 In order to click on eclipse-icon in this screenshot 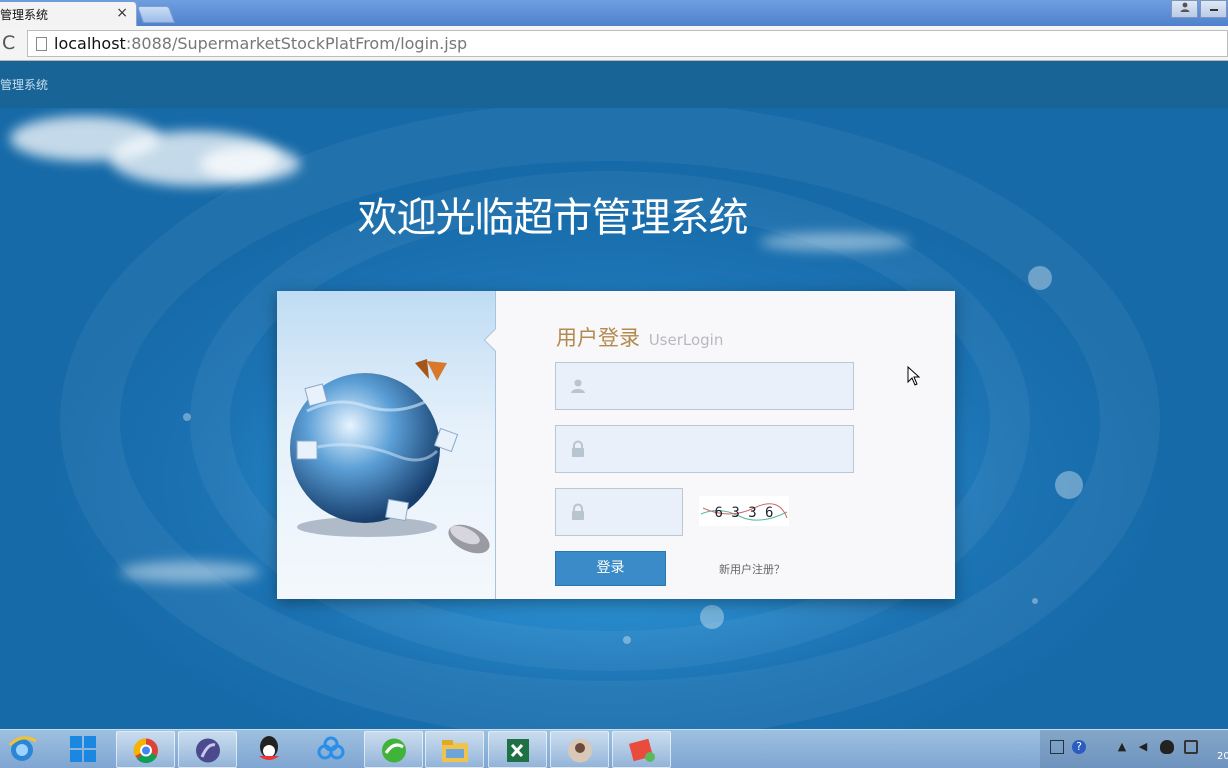, I will do `click(208, 750)`.